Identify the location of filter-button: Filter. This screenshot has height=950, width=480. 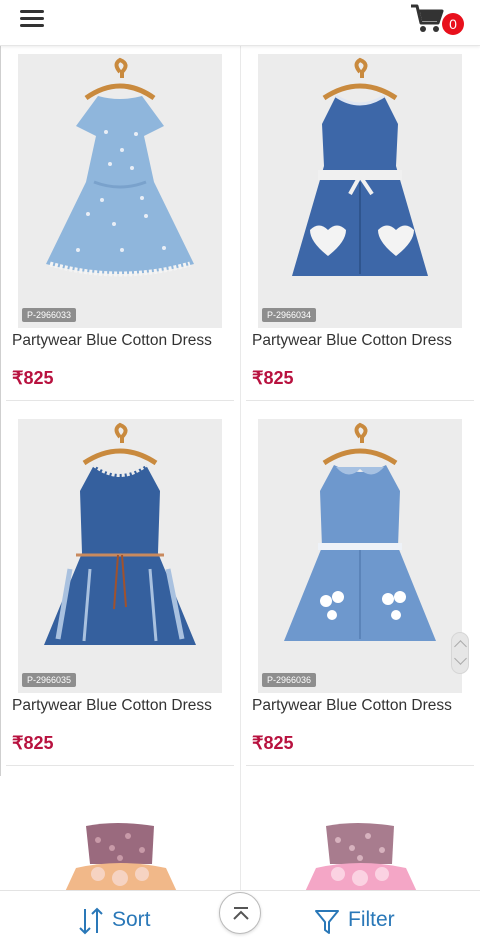
(364, 921).